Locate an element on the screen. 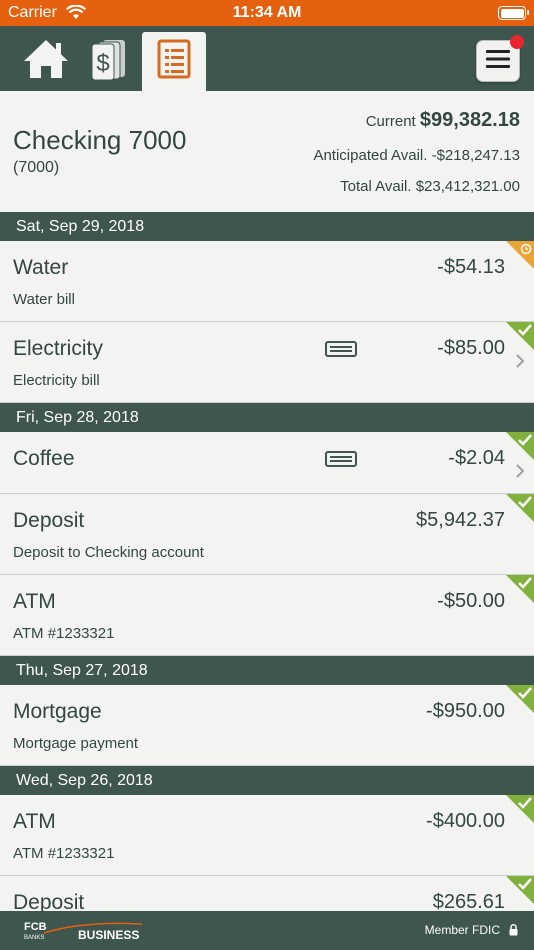 Image resolution: width=534 pixels, height=950 pixels. status-bar: Carrier 11:34 AM is located at coordinates (267, 13).